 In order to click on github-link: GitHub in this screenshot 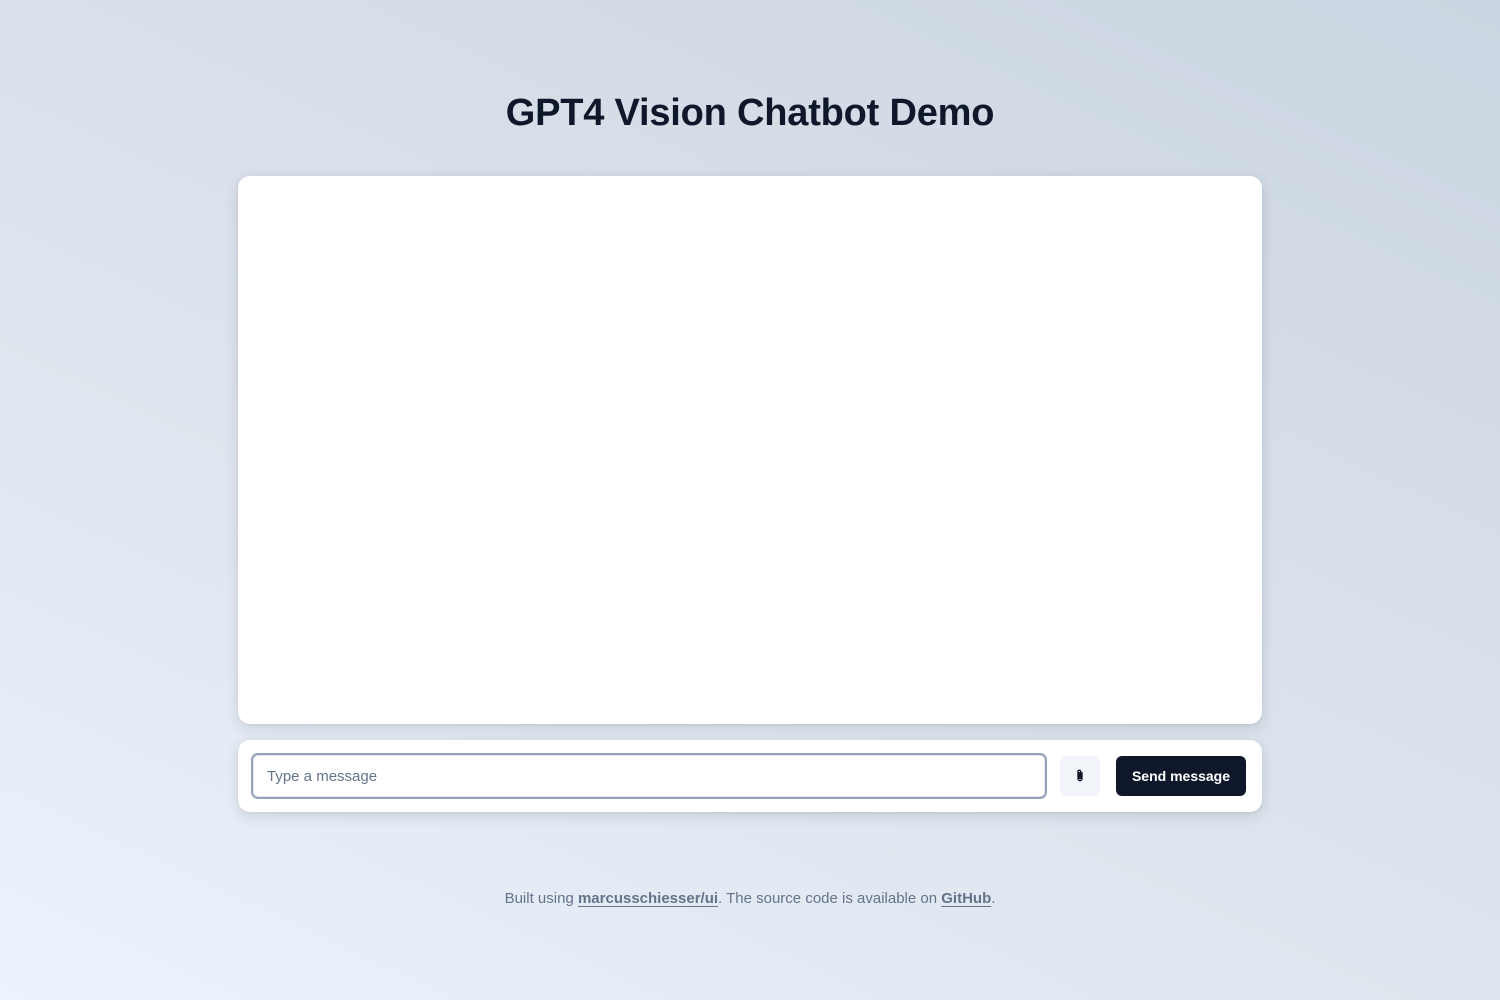, I will do `click(966, 898)`.